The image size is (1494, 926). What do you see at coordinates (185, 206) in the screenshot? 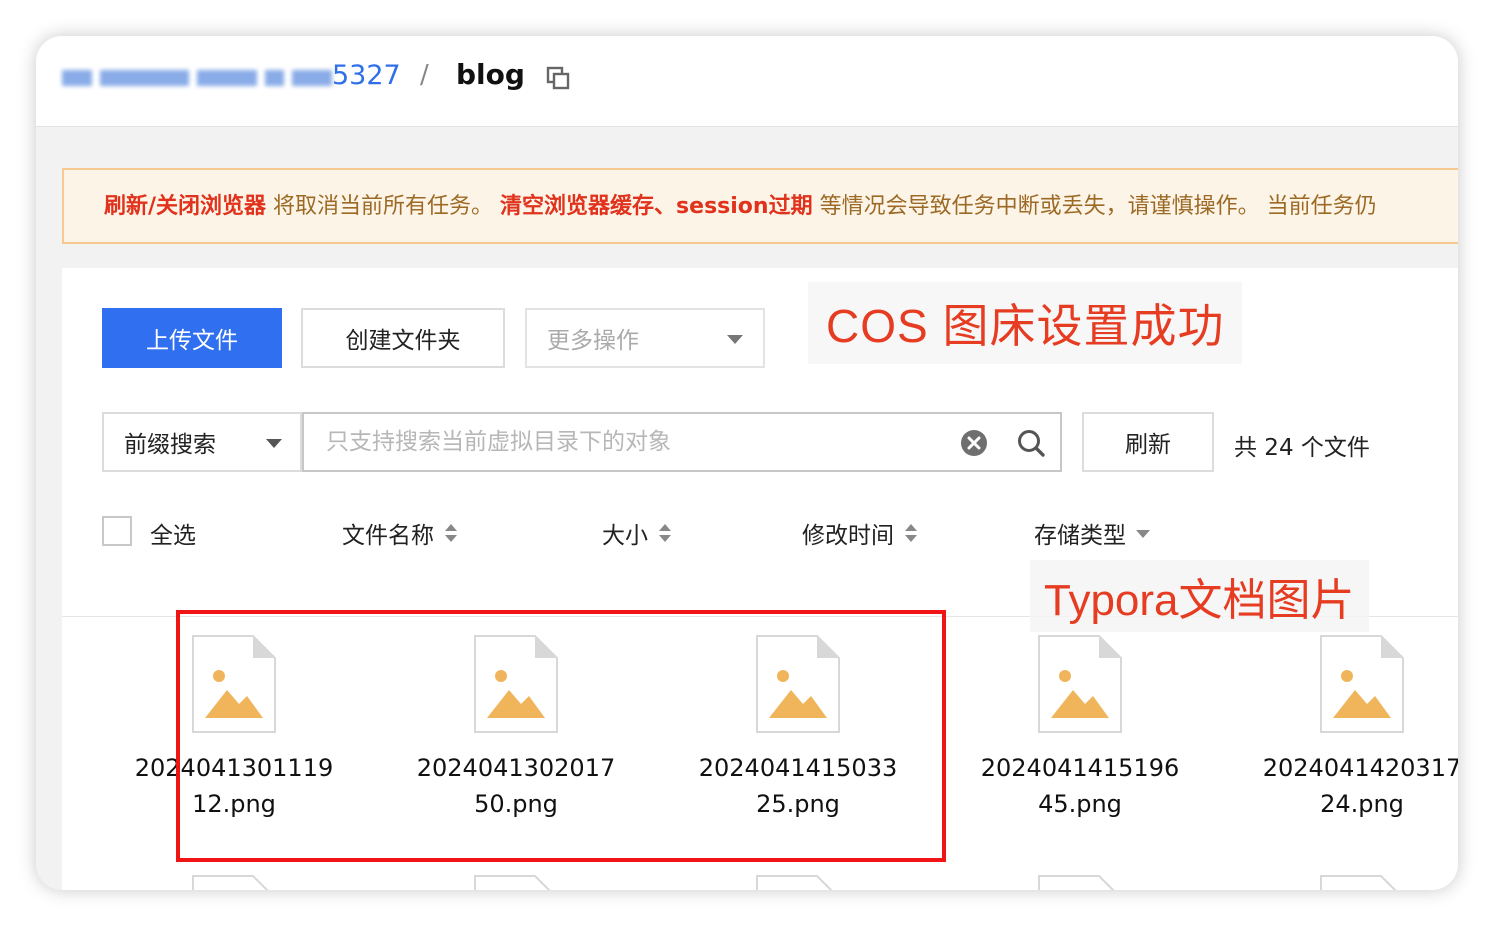
I see `warning-refresh-text: 刷新/关闭浏览器` at bounding box center [185, 206].